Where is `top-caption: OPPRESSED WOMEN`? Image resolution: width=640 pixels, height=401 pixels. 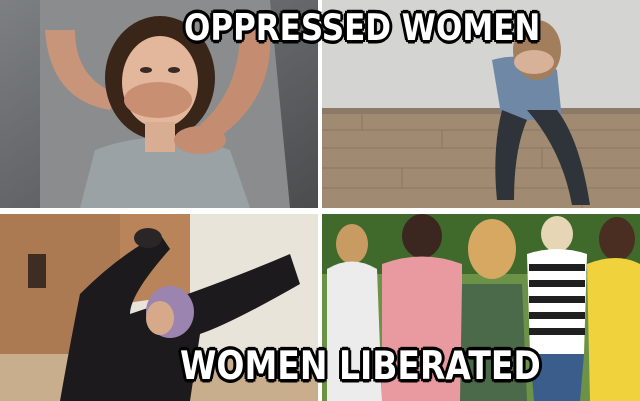 top-caption: OPPRESSED WOMEN is located at coordinates (362, 28).